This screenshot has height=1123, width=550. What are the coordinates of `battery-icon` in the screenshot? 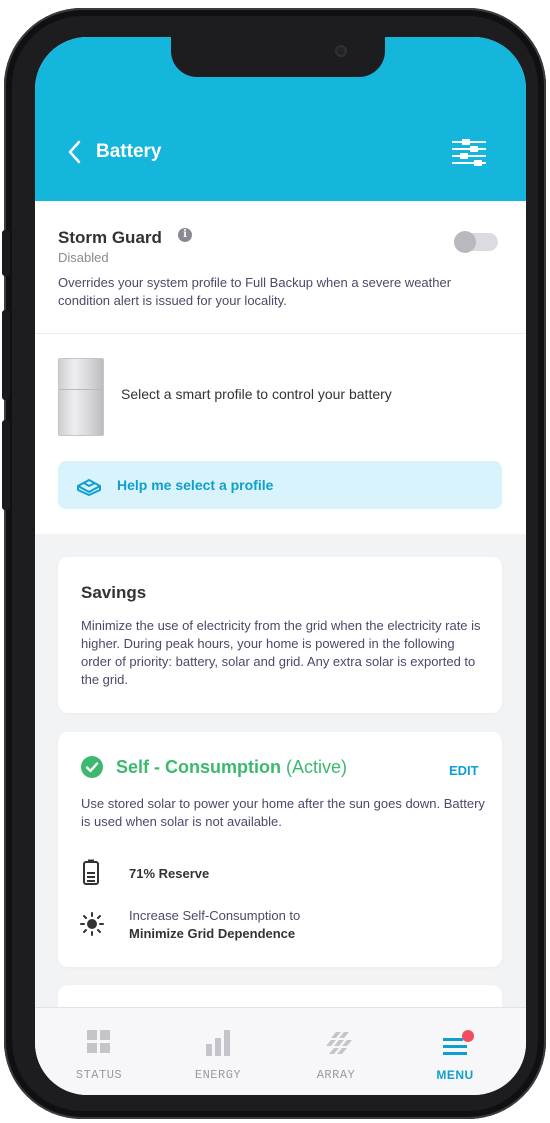 It's located at (91, 872).